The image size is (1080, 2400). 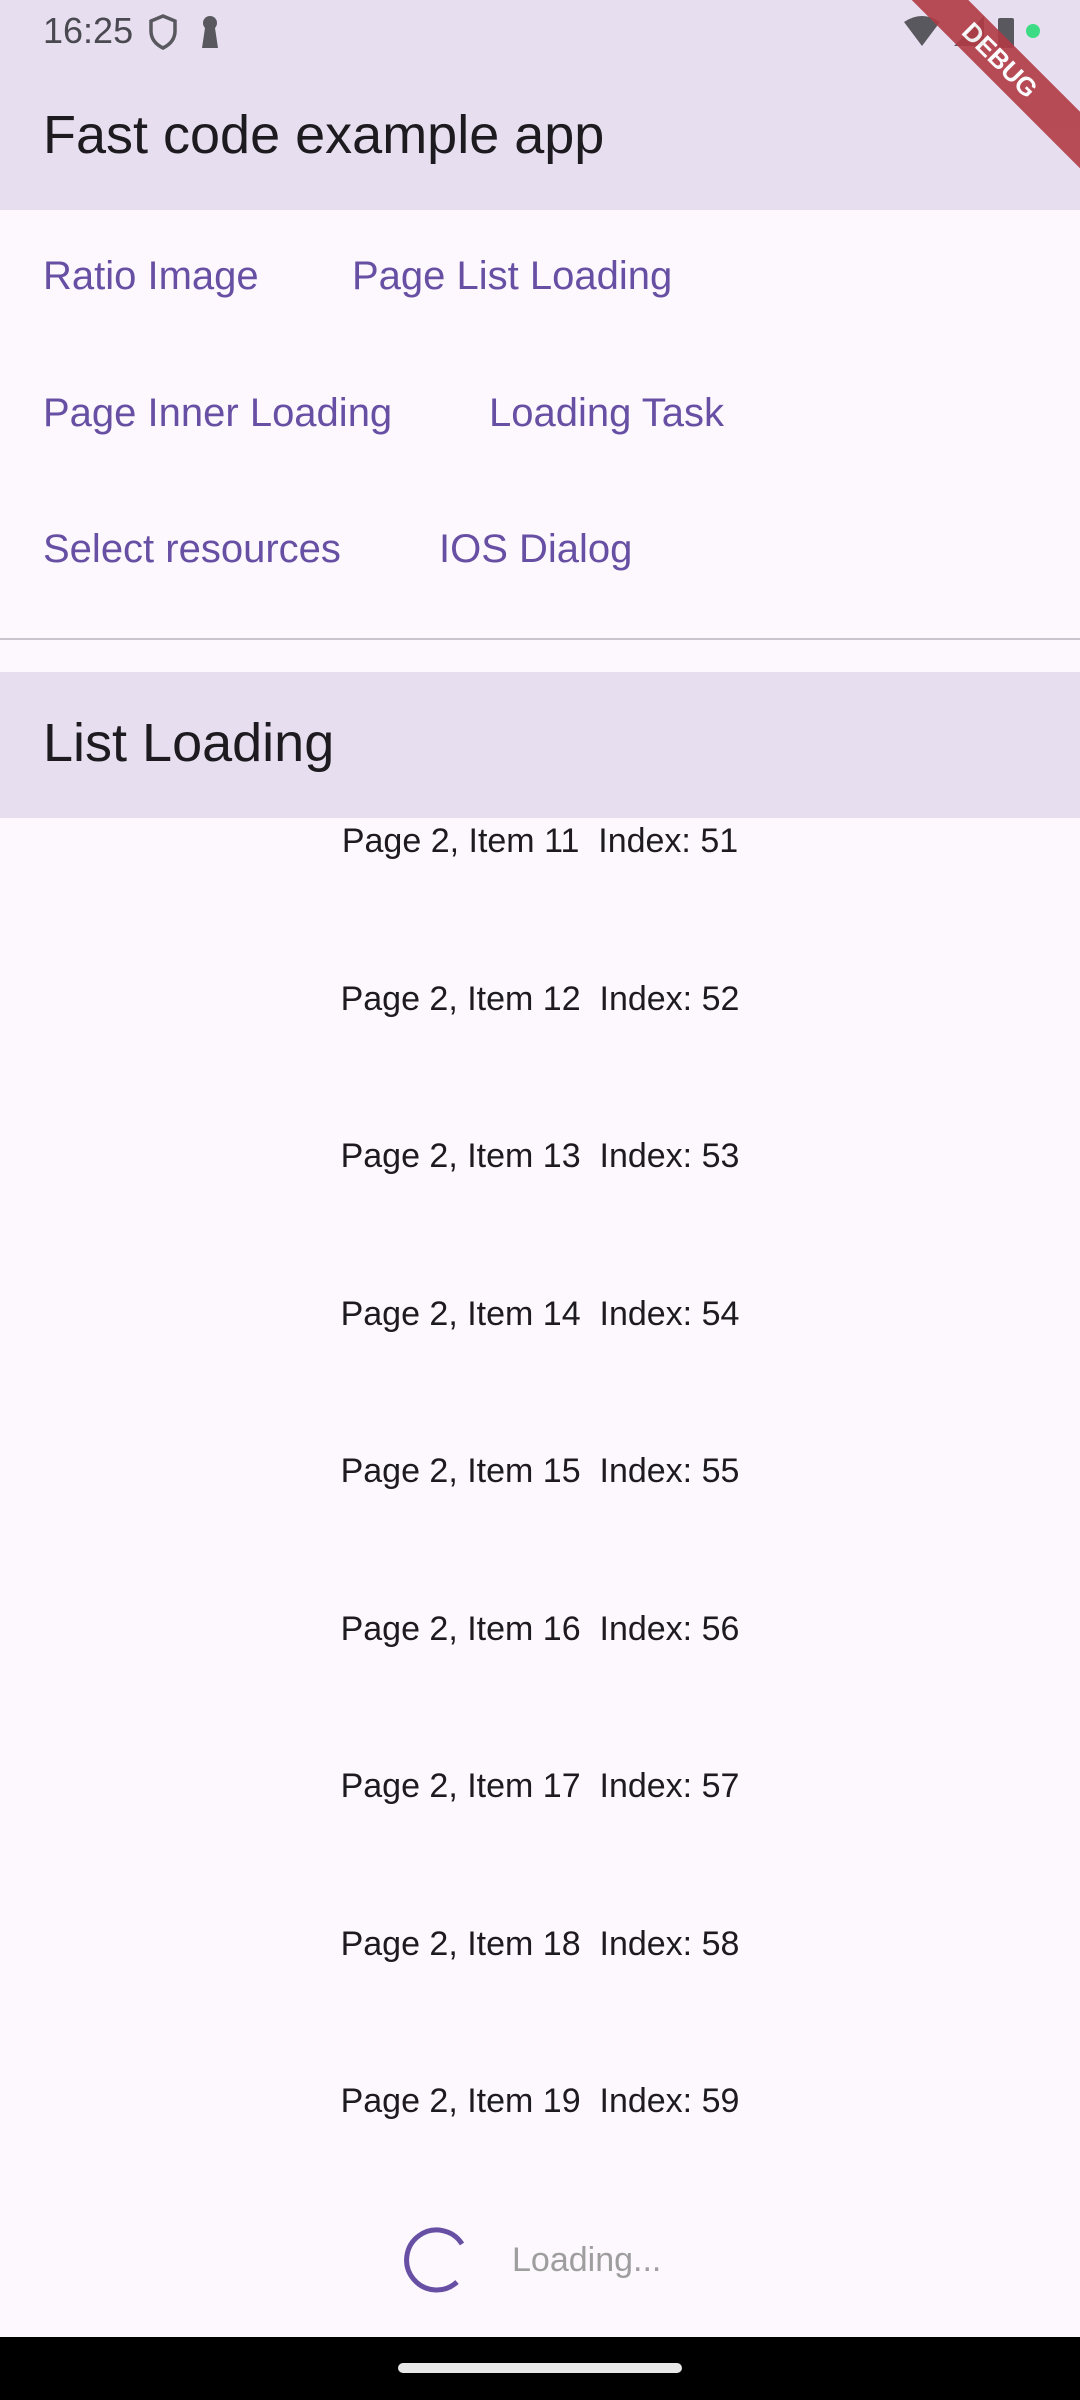 What do you see at coordinates (540, 639) in the screenshot?
I see `divider` at bounding box center [540, 639].